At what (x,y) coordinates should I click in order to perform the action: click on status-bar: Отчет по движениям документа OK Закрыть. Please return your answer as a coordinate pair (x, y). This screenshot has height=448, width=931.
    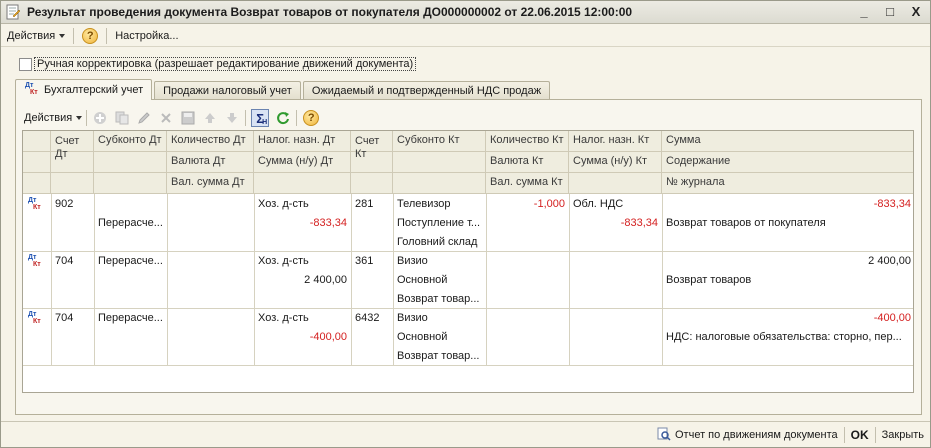
    Looking at the image, I should click on (465, 434).